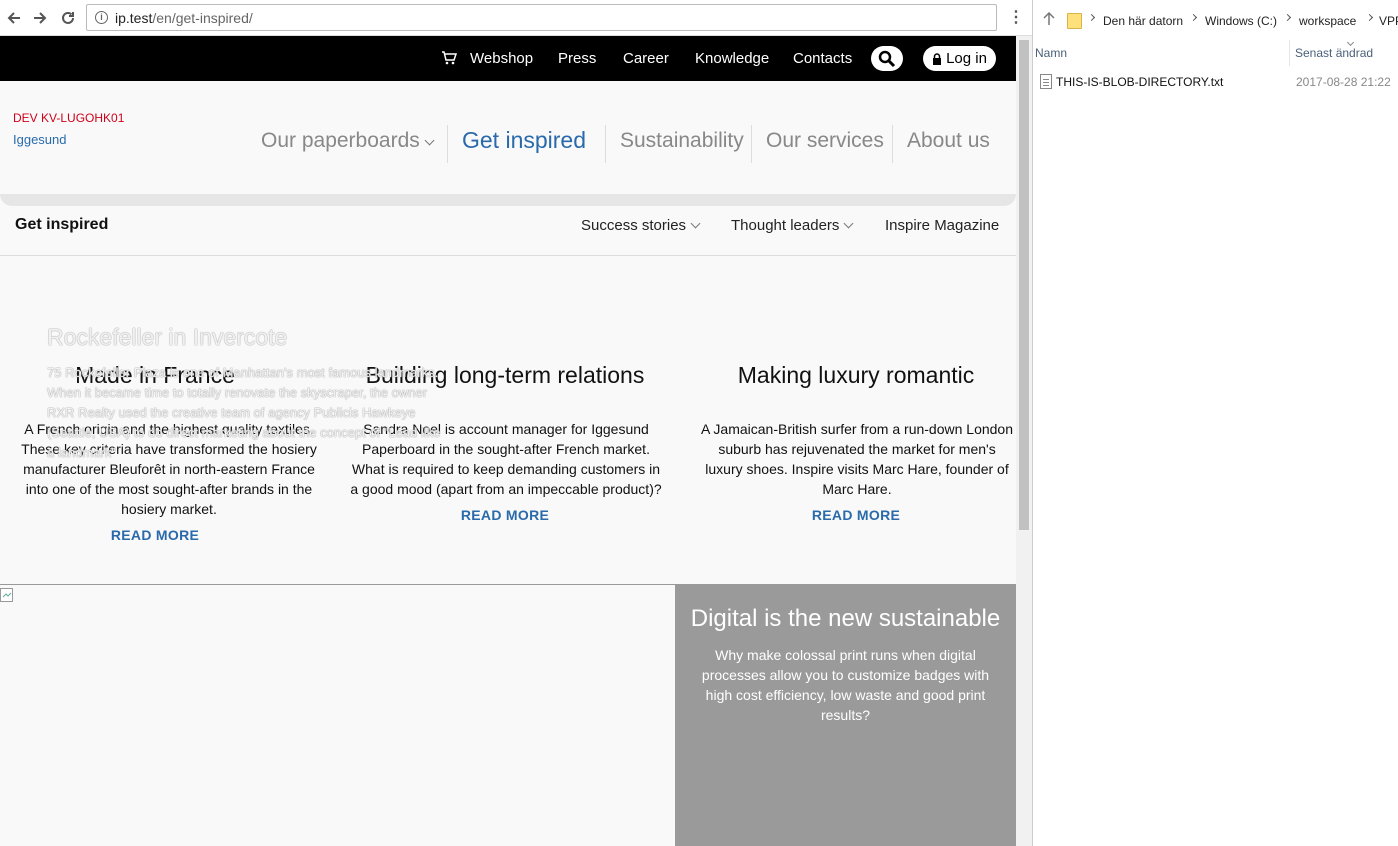 The image size is (1398, 846). What do you see at coordinates (845, 618) in the screenshot?
I see `promo-title: Digital is the new sustainable` at bounding box center [845, 618].